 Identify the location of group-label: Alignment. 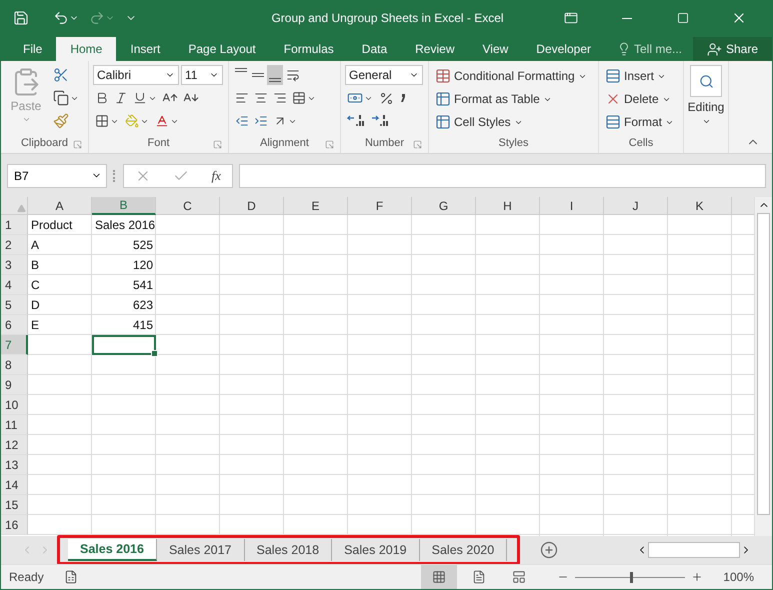
(284, 144).